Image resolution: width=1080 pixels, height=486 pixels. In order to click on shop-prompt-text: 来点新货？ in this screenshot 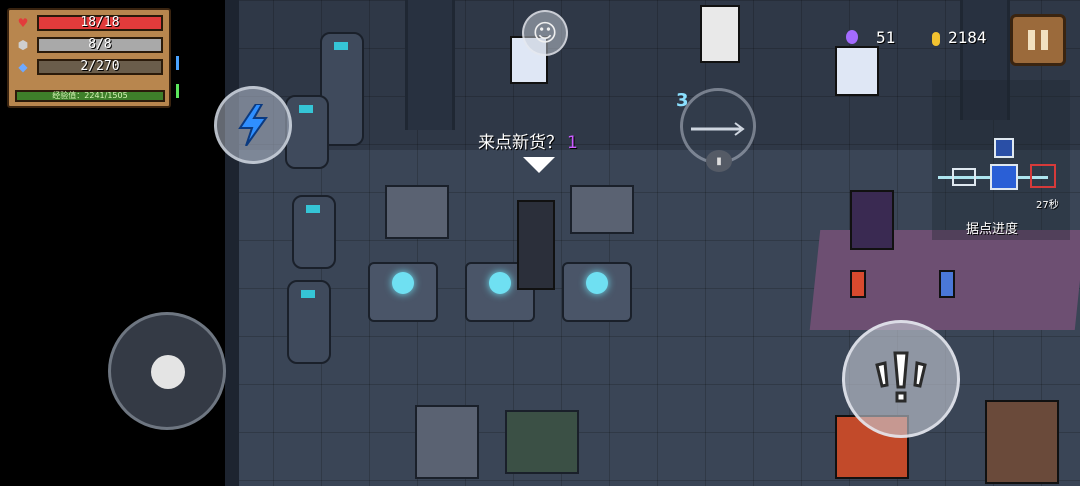, I will do `click(520, 143)`.